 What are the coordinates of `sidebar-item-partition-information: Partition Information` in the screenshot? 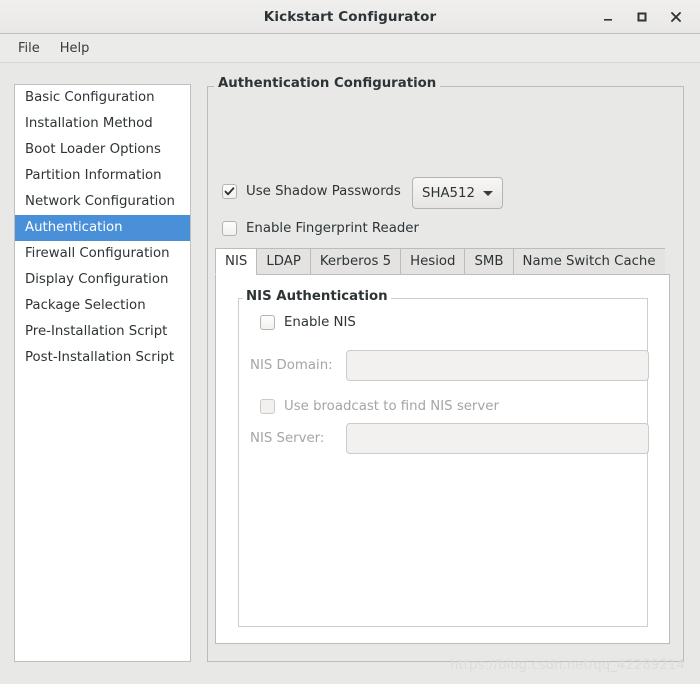 It's located at (102, 176).